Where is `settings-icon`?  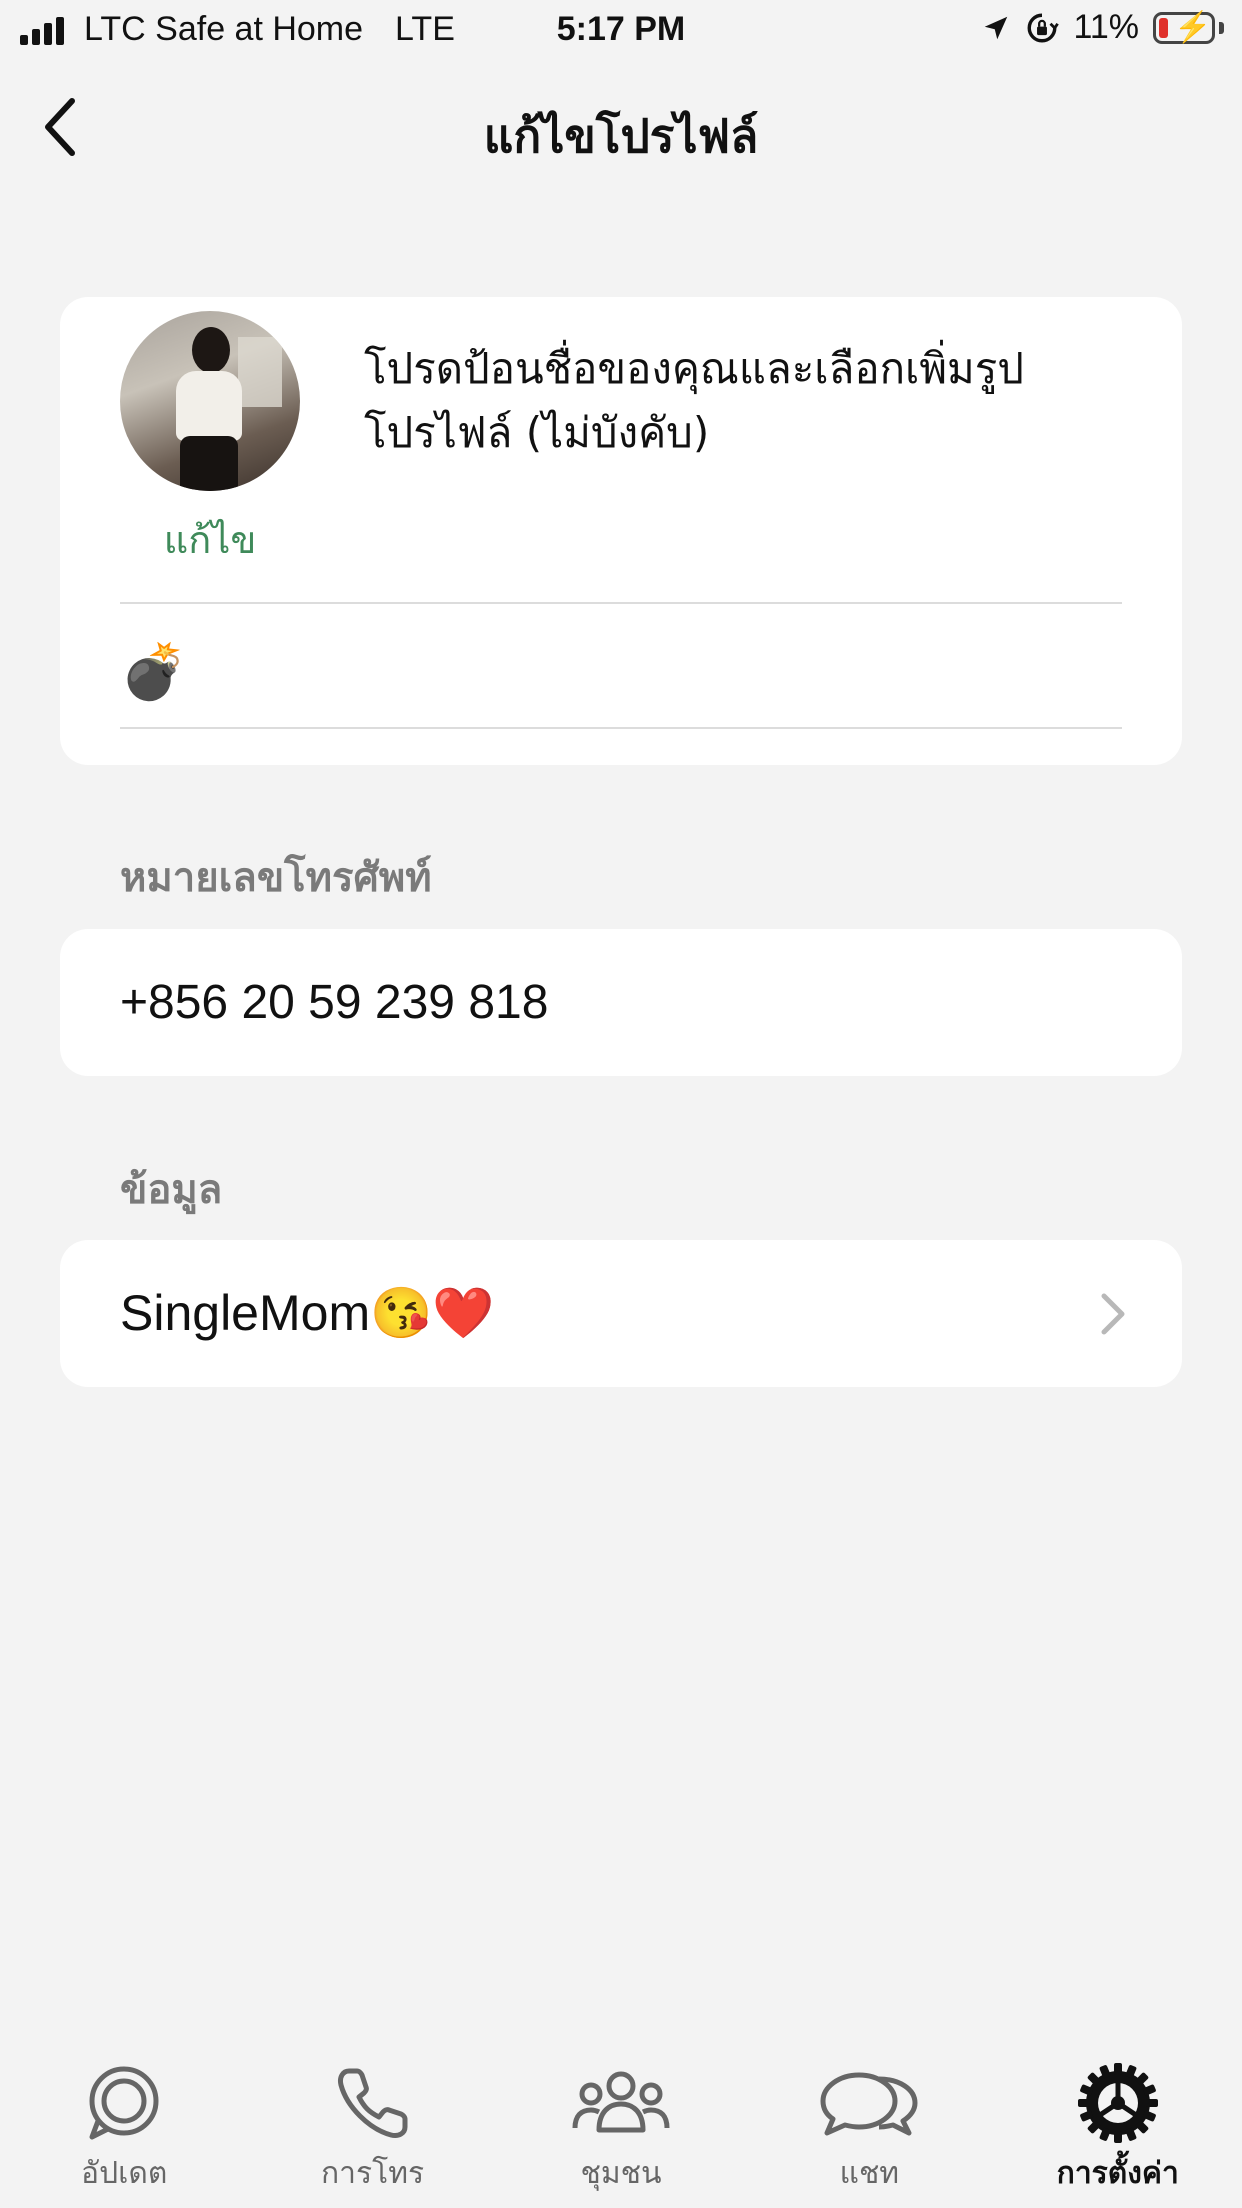 settings-icon is located at coordinates (1118, 2103).